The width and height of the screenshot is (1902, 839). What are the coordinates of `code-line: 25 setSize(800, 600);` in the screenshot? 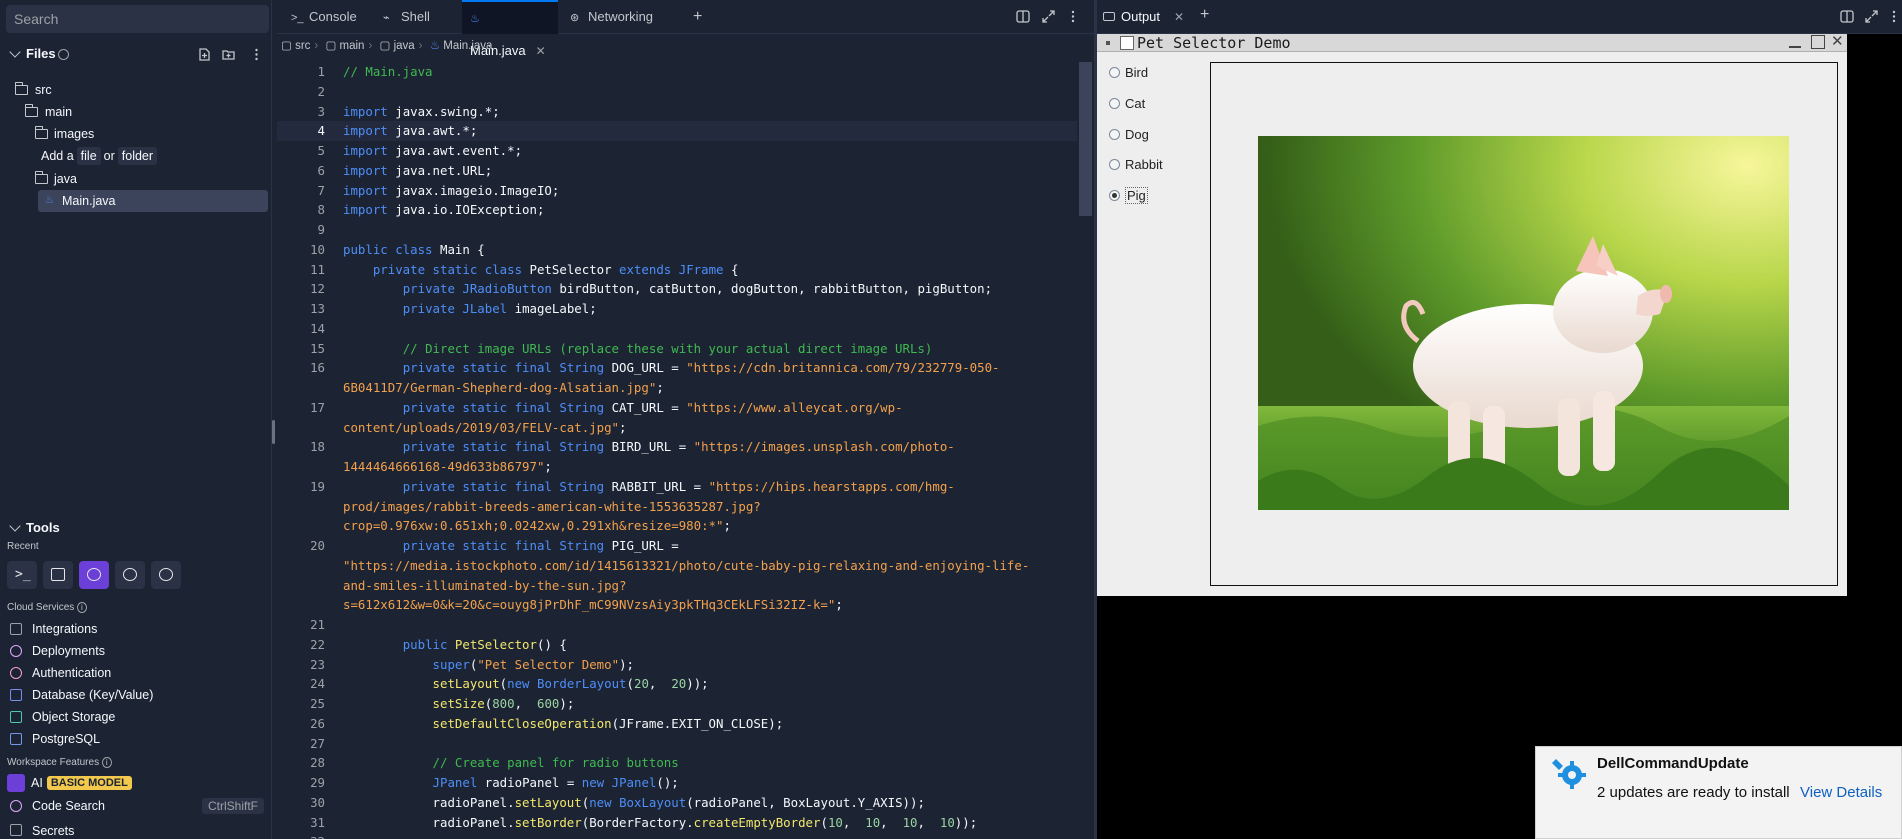 It's located at (677, 704).